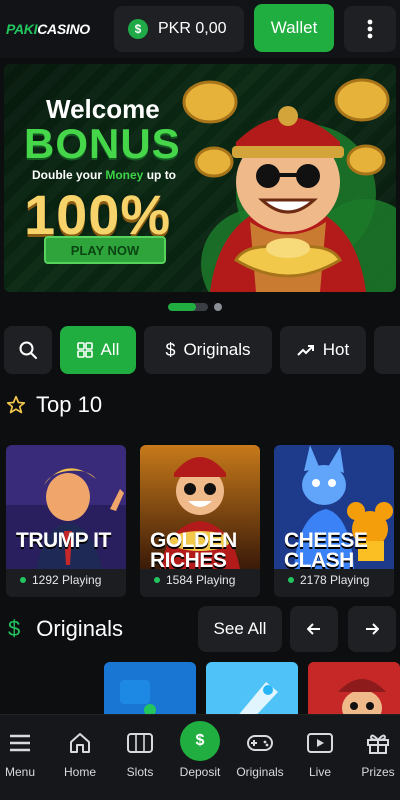 The width and height of the screenshot is (400, 800). I want to click on nav-item-prizes: Prizes, so click(374, 757).